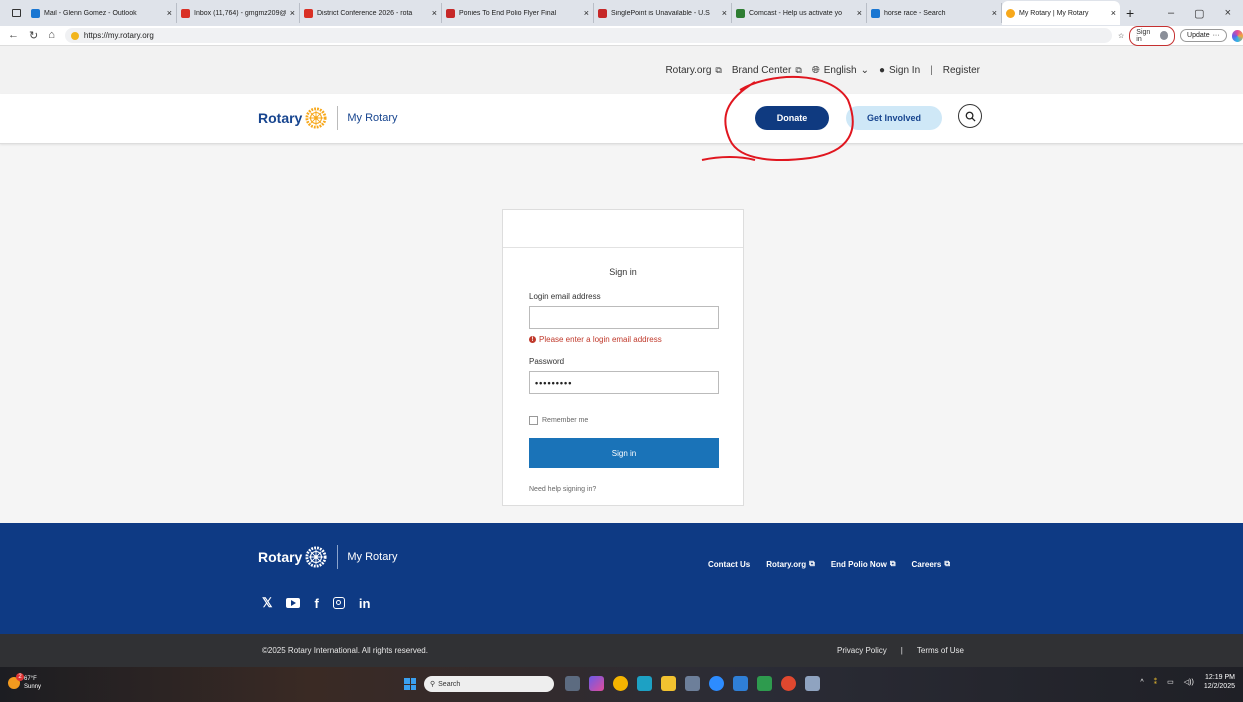 Image resolution: width=1243 pixels, height=702 pixels. Describe the element at coordinates (572, 683) in the screenshot. I see `task-view-icon` at that location.